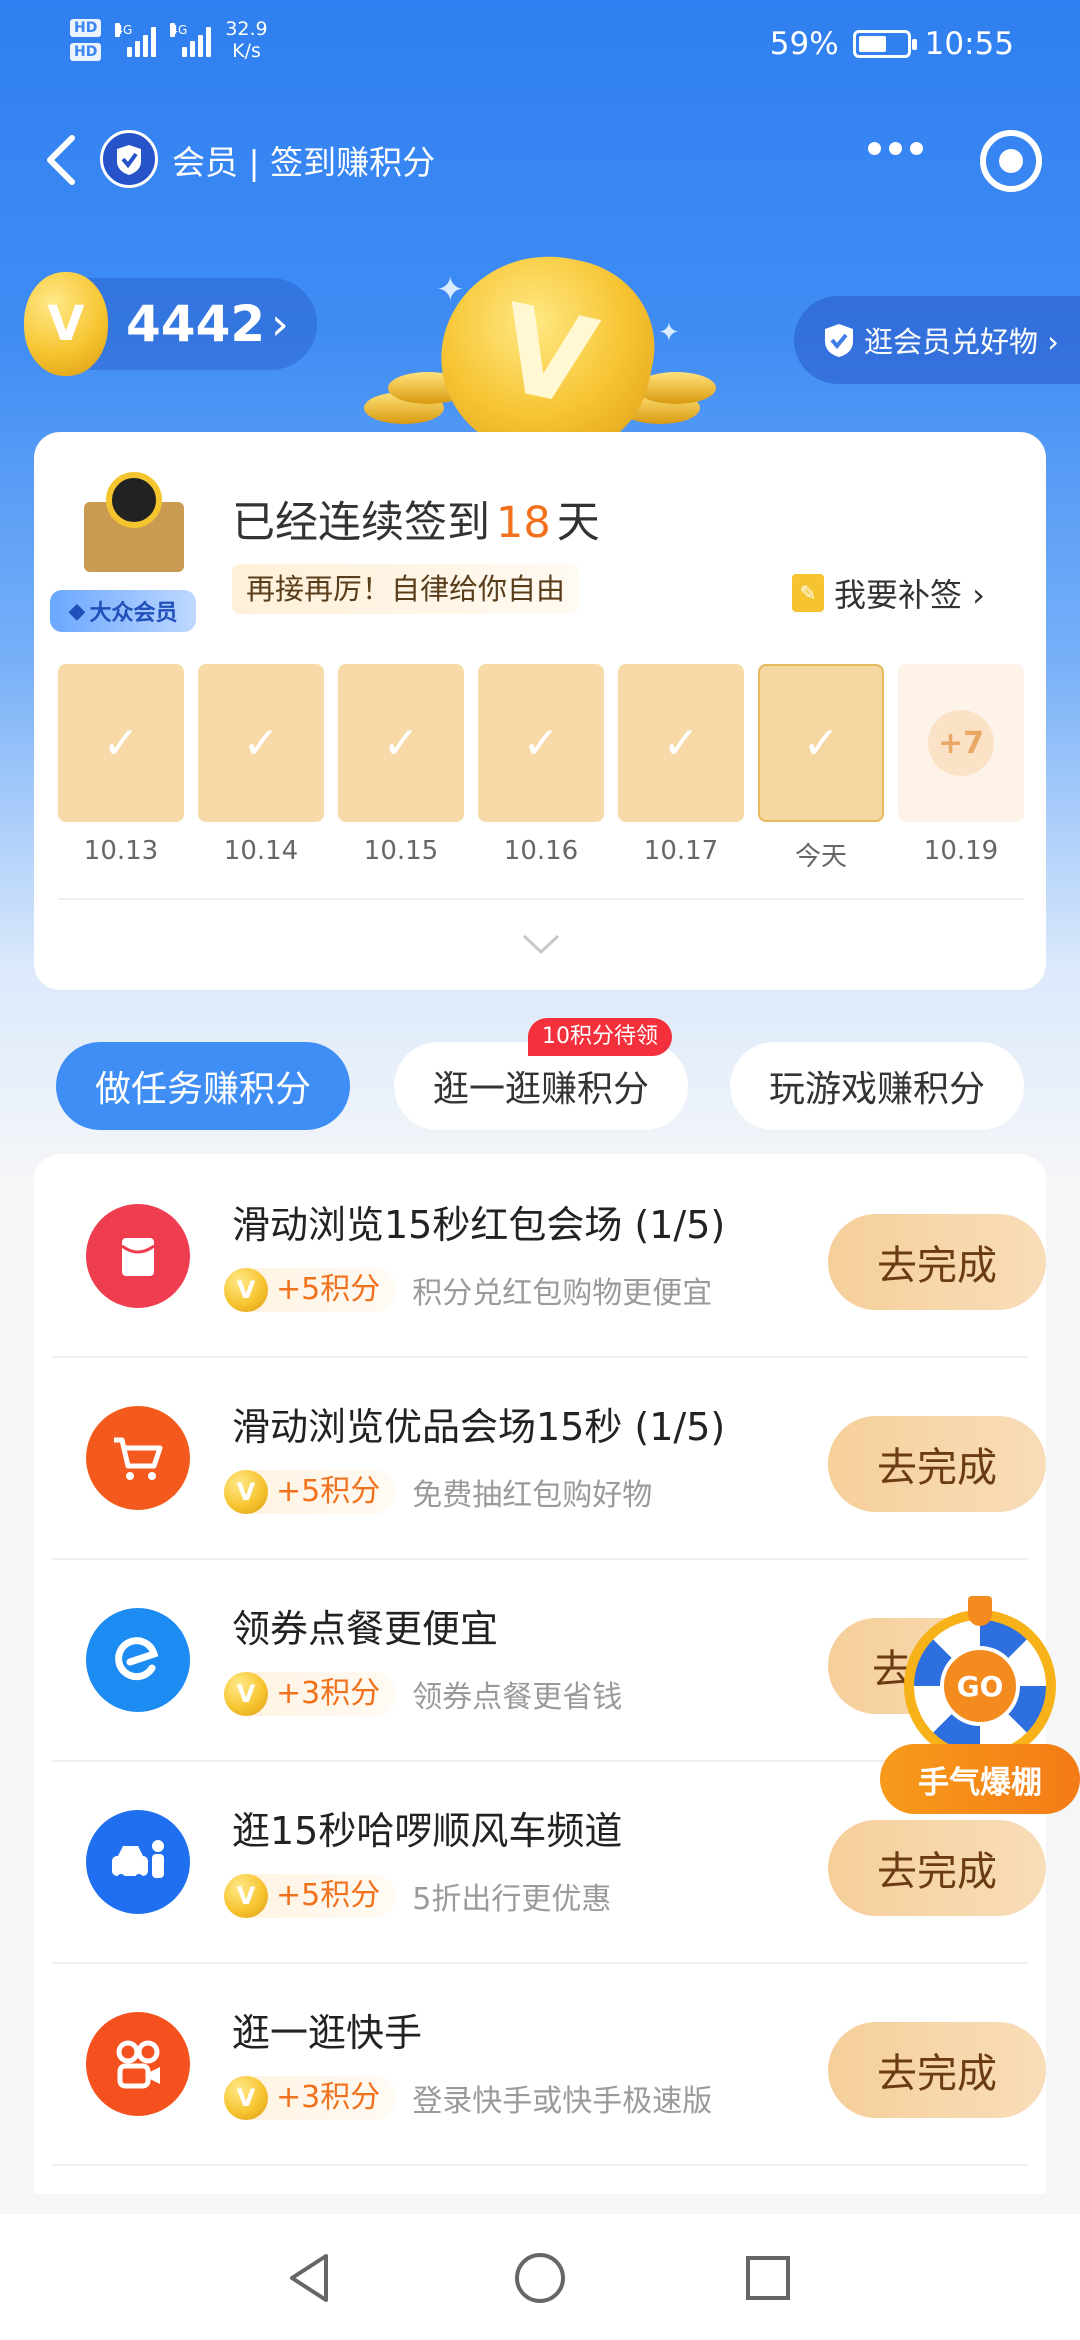 This screenshot has height=2340, width=1080. I want to click on task-reward-row: V +5积分 5折出行更优惠, so click(417, 1896).